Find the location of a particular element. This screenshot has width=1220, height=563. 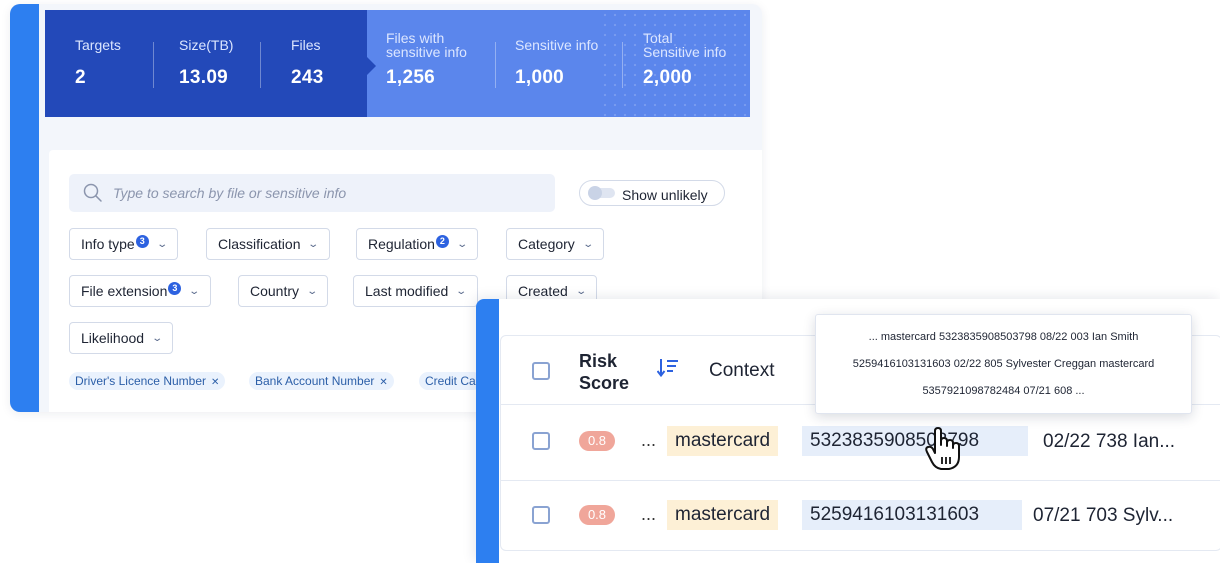

stat-sensitive: Sensitive info 1,000 is located at coordinates (559, 63).